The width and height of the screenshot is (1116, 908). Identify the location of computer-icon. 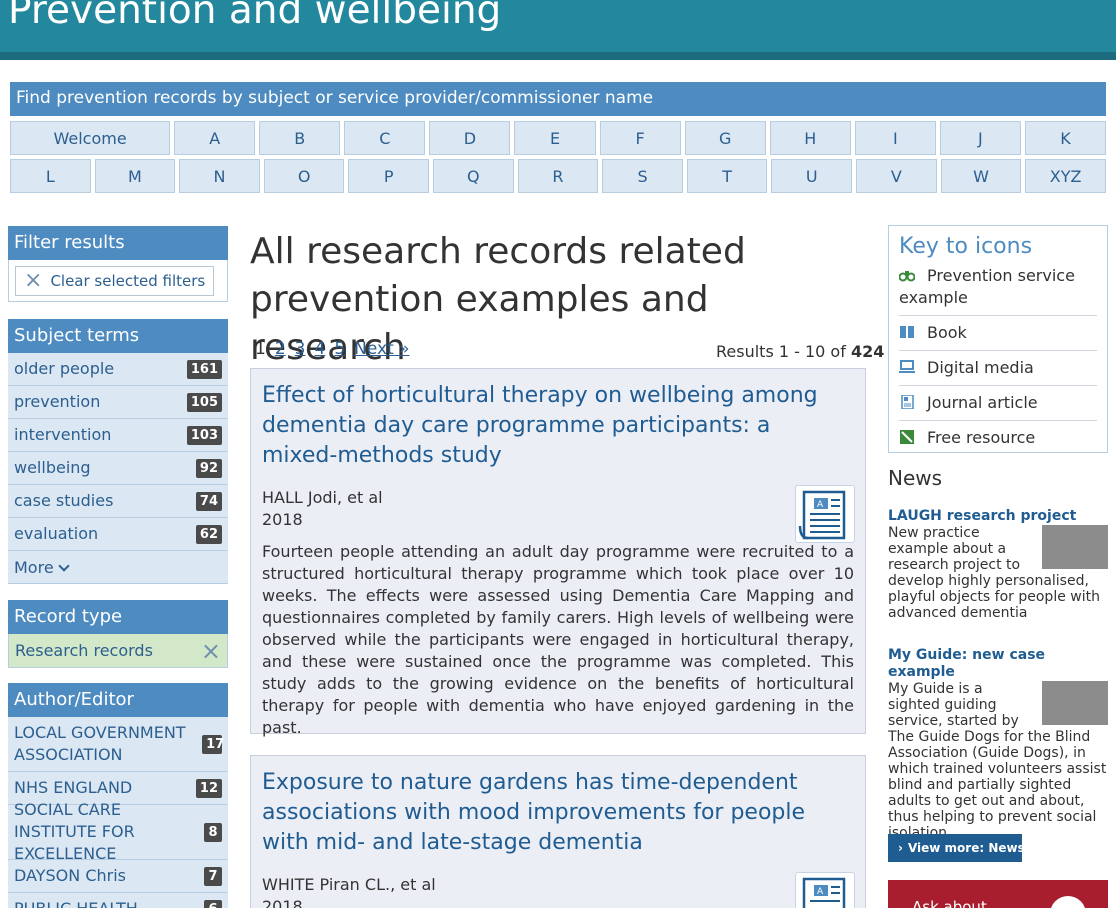
(907, 366).